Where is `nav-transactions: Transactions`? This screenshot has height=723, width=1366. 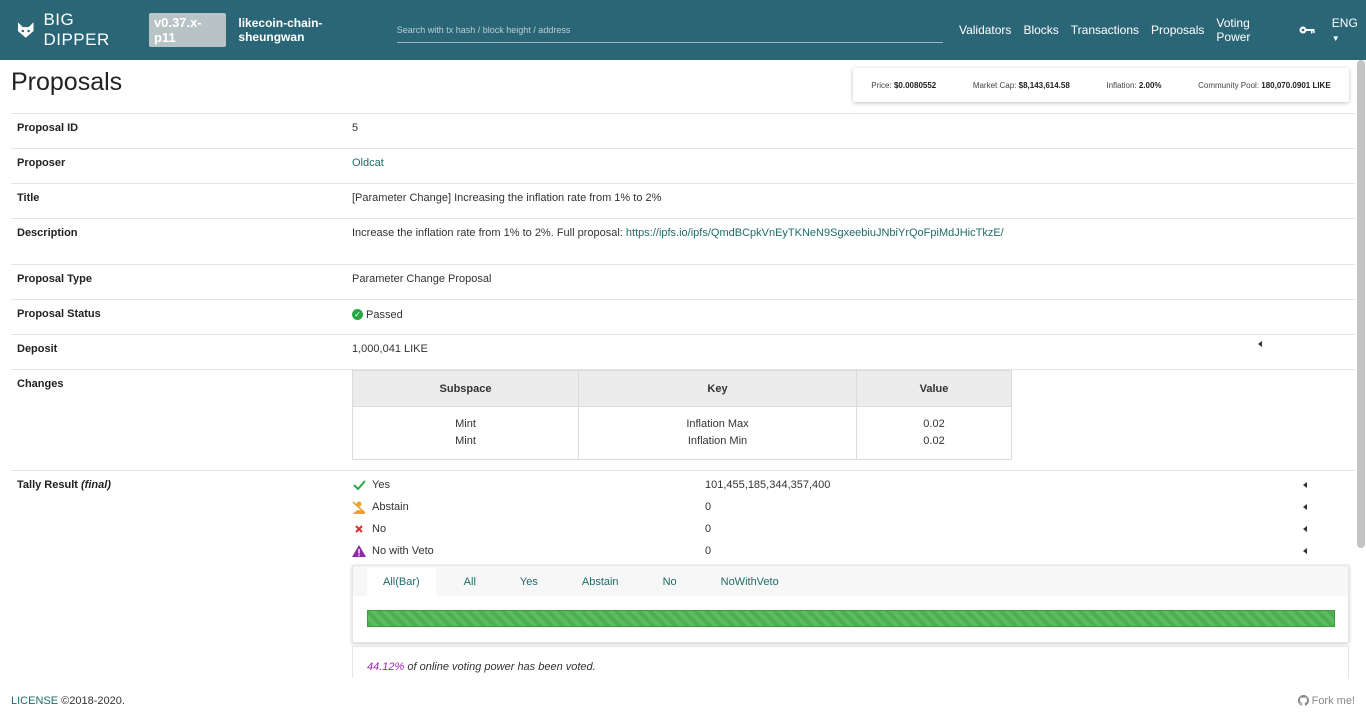
nav-transactions: Transactions is located at coordinates (1105, 30).